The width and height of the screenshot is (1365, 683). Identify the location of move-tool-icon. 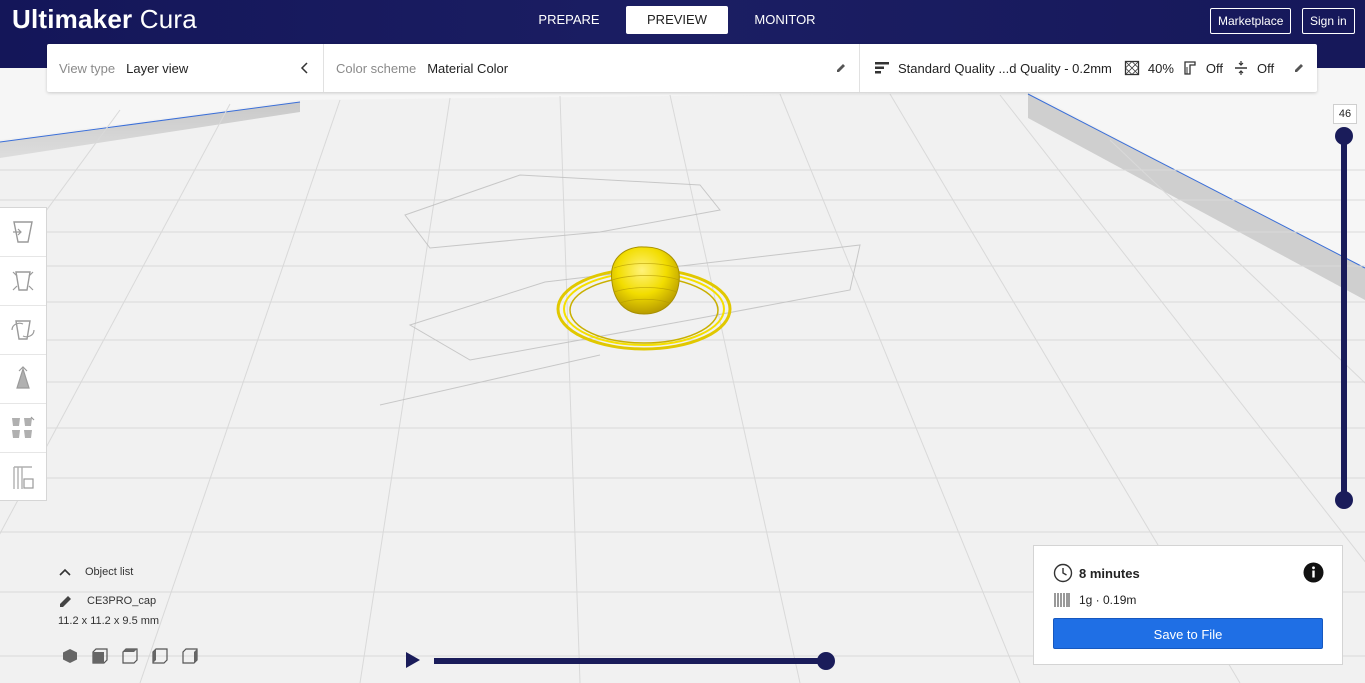
(23, 232).